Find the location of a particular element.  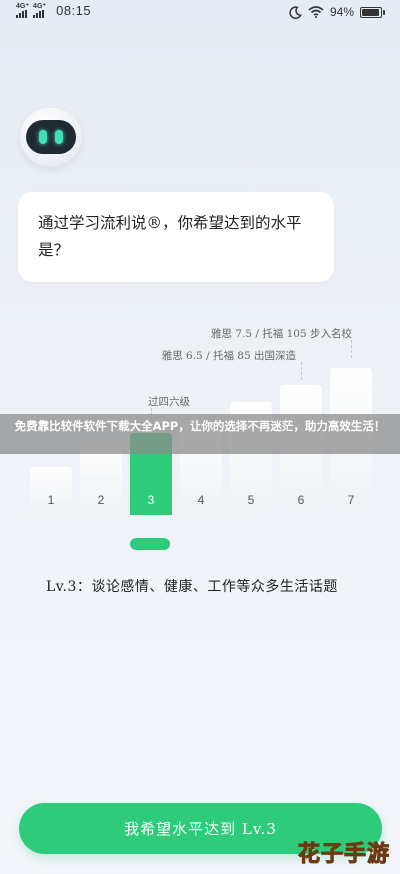

level-bar-number: 2 is located at coordinates (101, 500).